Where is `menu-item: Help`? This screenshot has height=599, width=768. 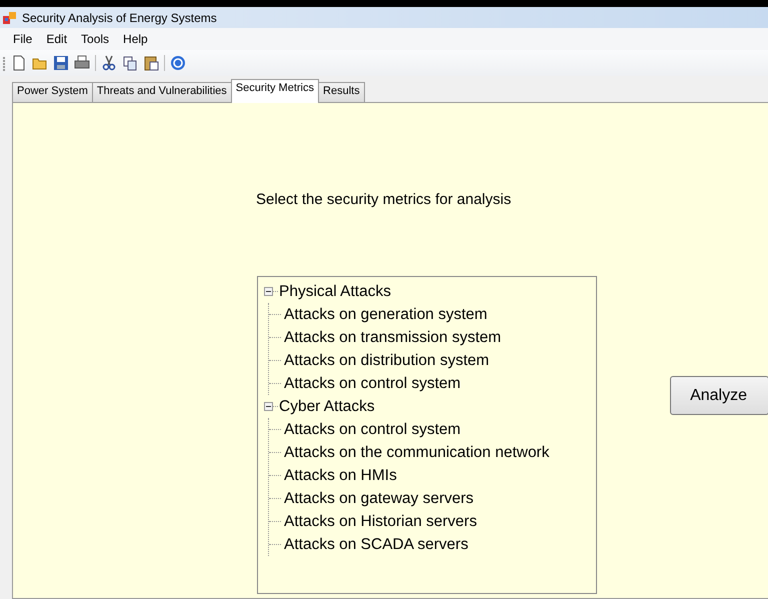 menu-item: Help is located at coordinates (135, 39).